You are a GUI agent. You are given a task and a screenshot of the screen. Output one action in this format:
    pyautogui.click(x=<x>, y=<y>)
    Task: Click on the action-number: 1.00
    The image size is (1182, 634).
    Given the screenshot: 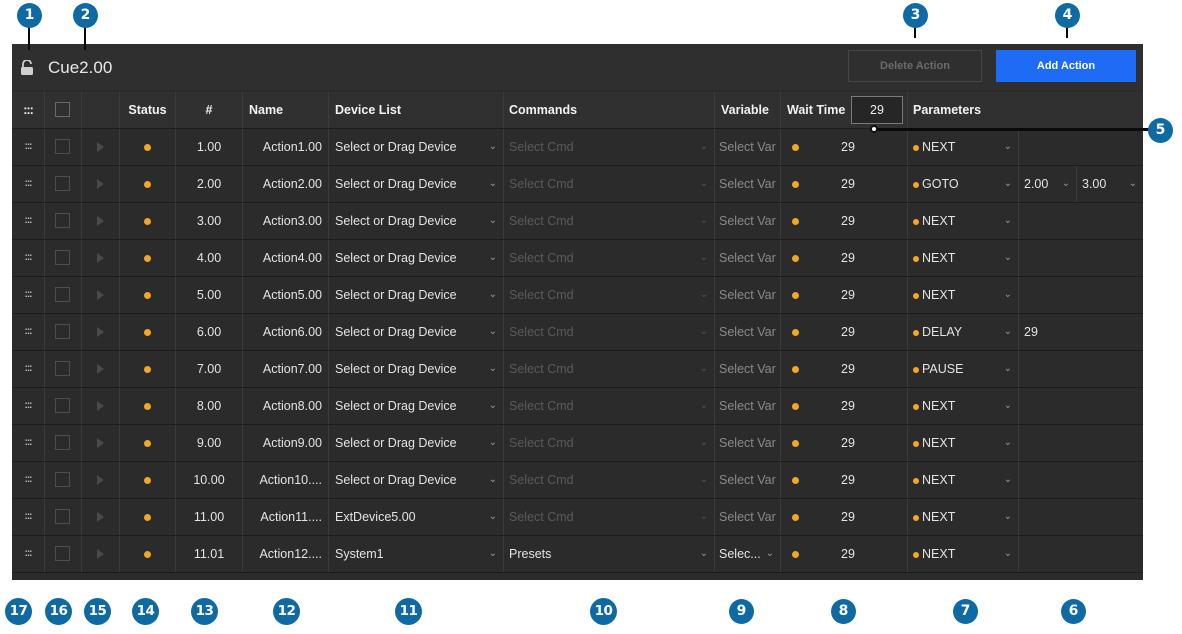 What is the action you would take?
    pyautogui.click(x=209, y=147)
    